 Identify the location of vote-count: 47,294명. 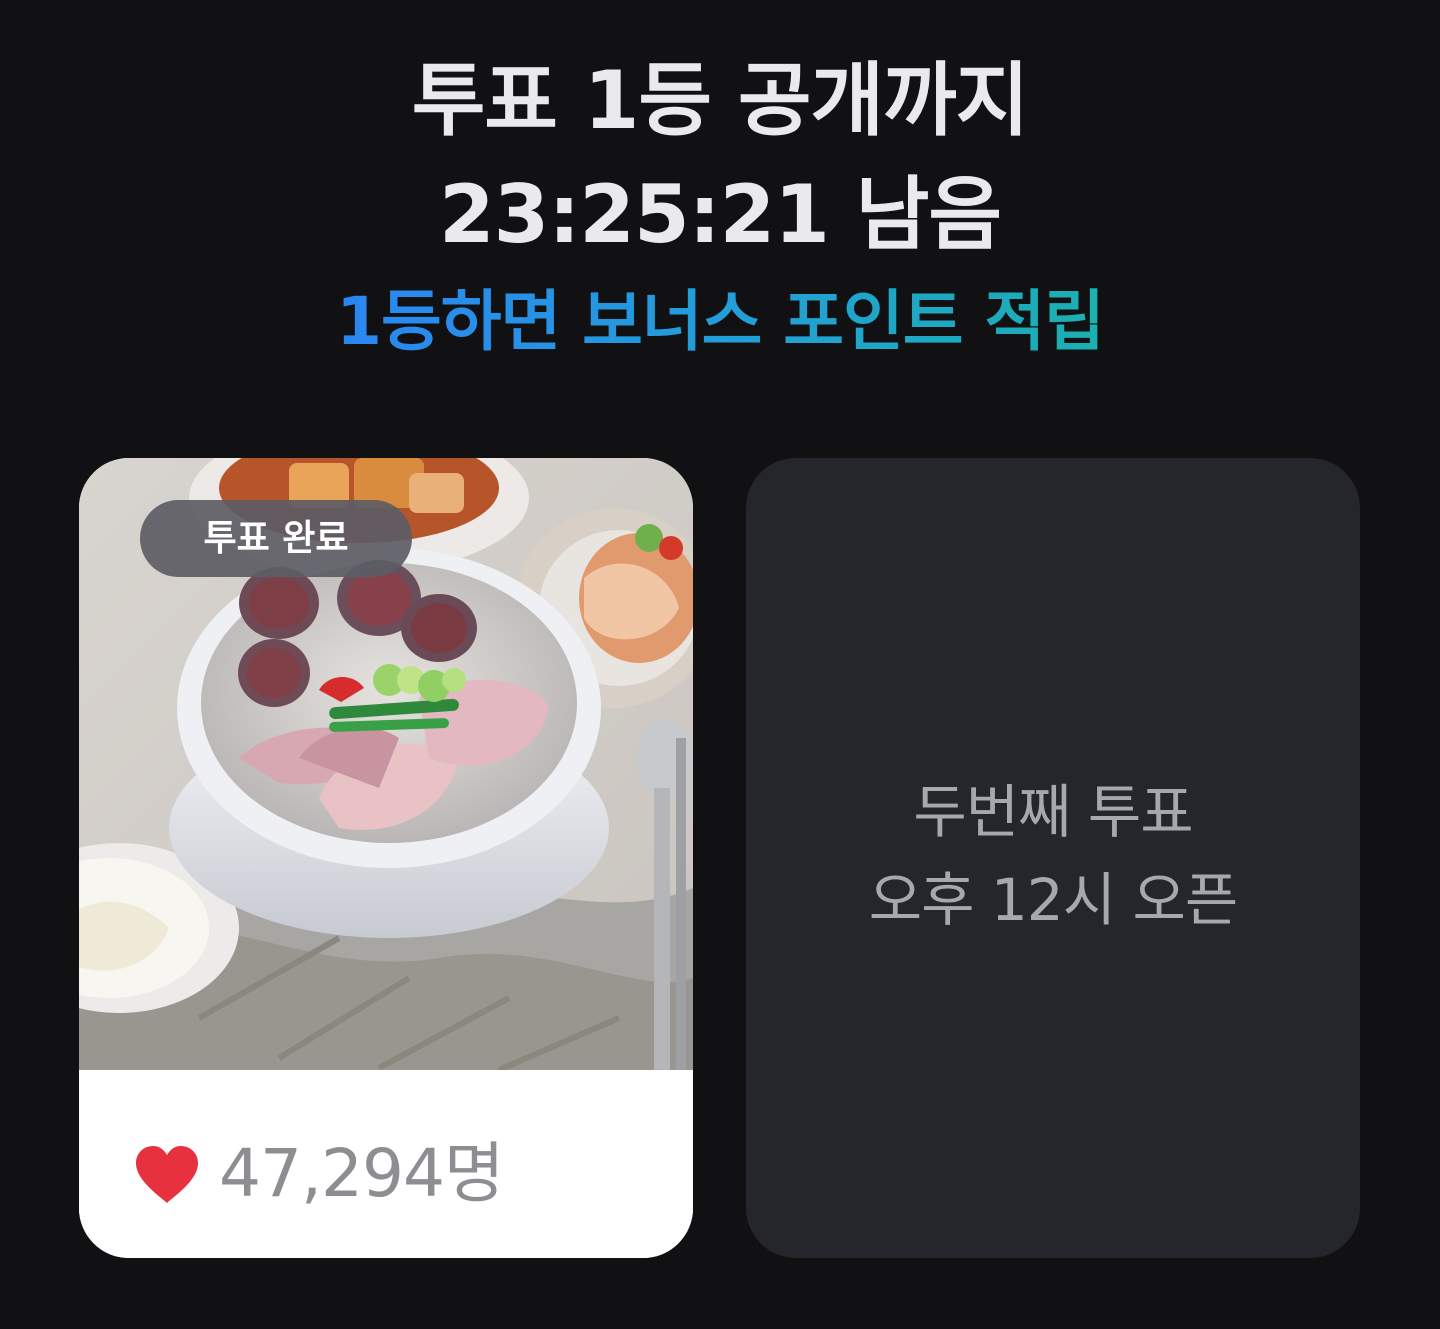
(362, 1173).